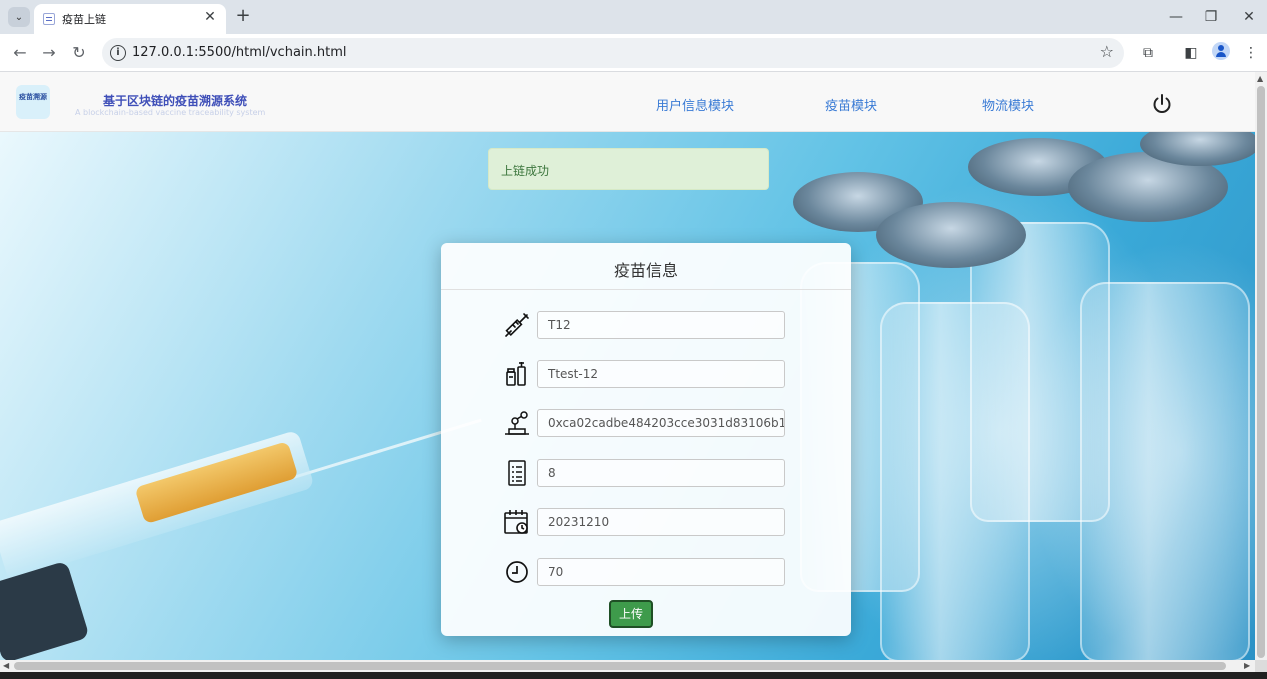 The image size is (1267, 679). What do you see at coordinates (1040, 372) in the screenshot?
I see `vial-decoration` at bounding box center [1040, 372].